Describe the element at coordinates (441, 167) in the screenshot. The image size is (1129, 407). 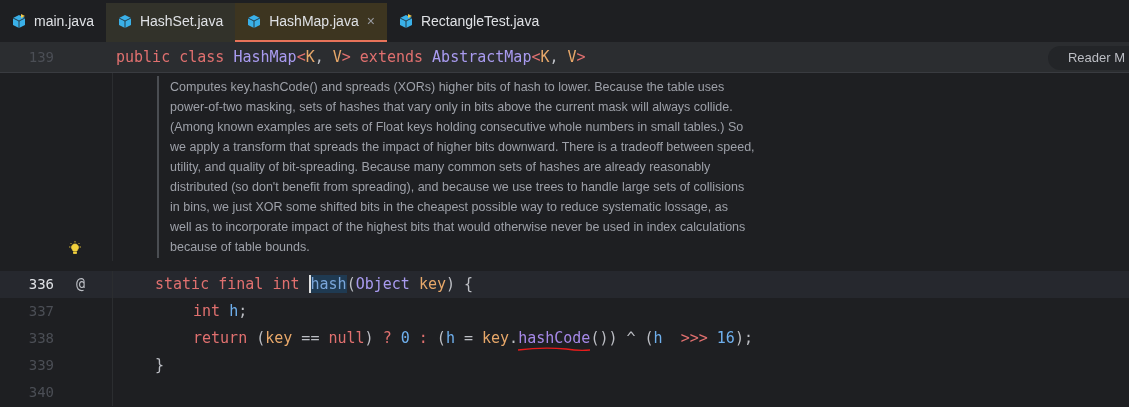
I see `doc-comment-line: utility, and quality of bit-spreading. Because many common sets of hashes are already reasonably` at that location.